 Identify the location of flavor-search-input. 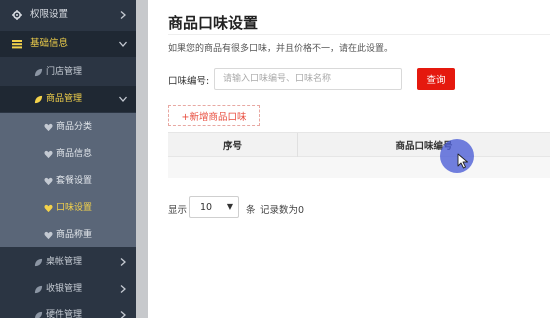
(308, 79).